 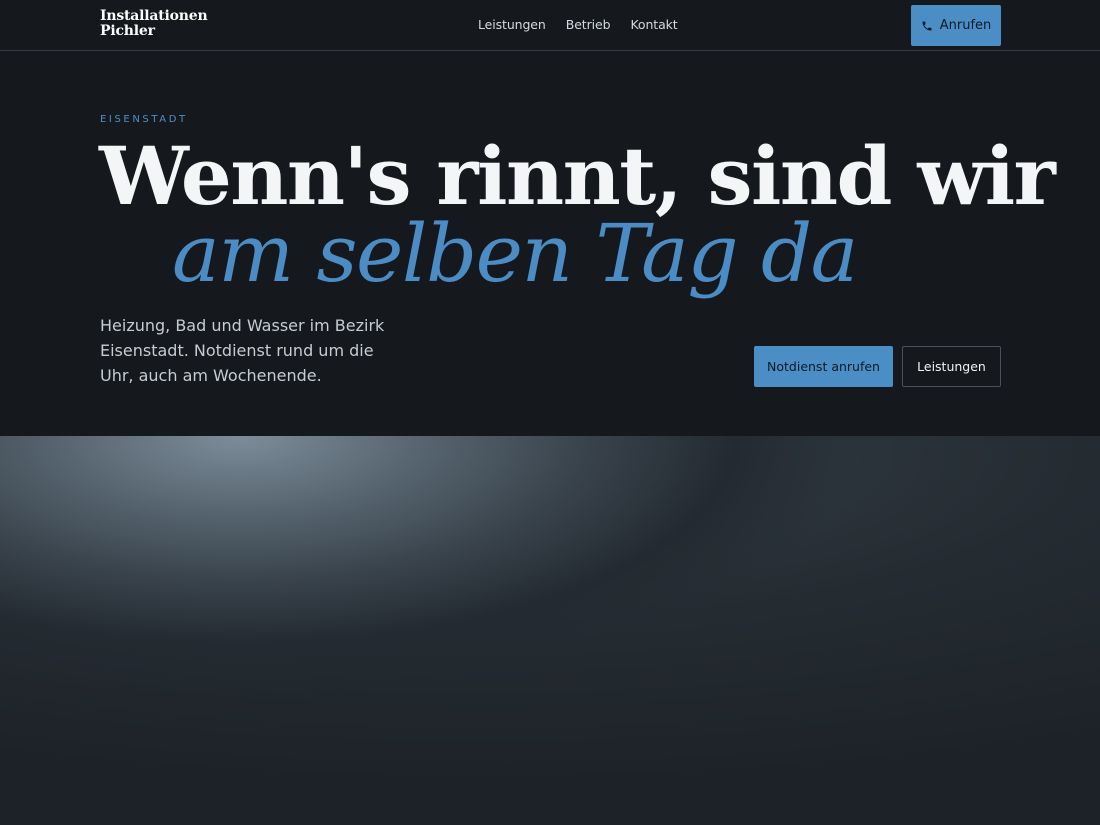 What do you see at coordinates (588, 25) in the screenshot?
I see `nav-item-betrieb: Betrieb` at bounding box center [588, 25].